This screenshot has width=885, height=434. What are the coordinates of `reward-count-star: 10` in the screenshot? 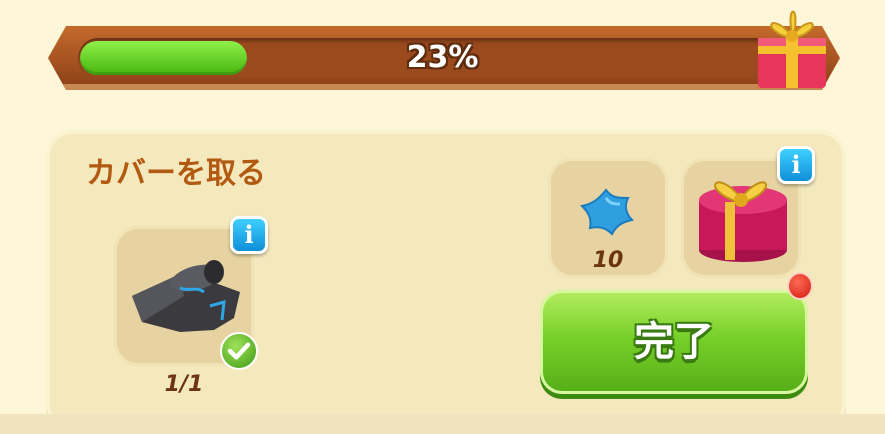 It's located at (608, 260).